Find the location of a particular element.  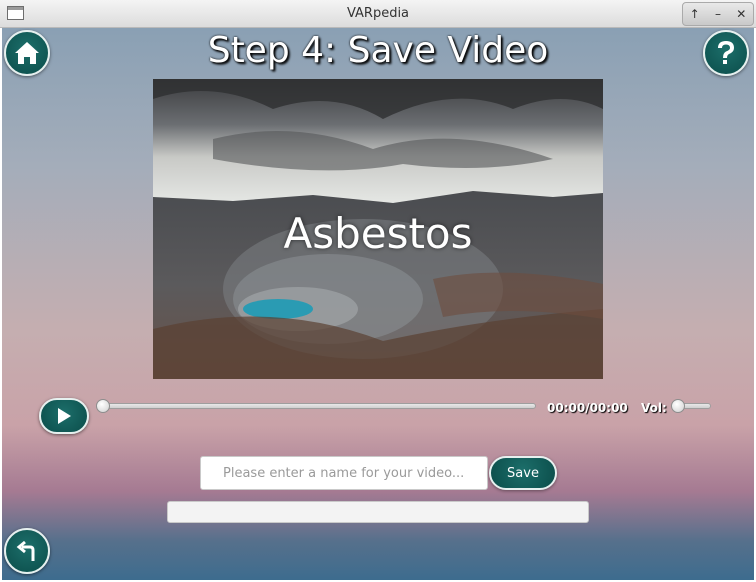

window-title: VARpedia is located at coordinates (378, 13).